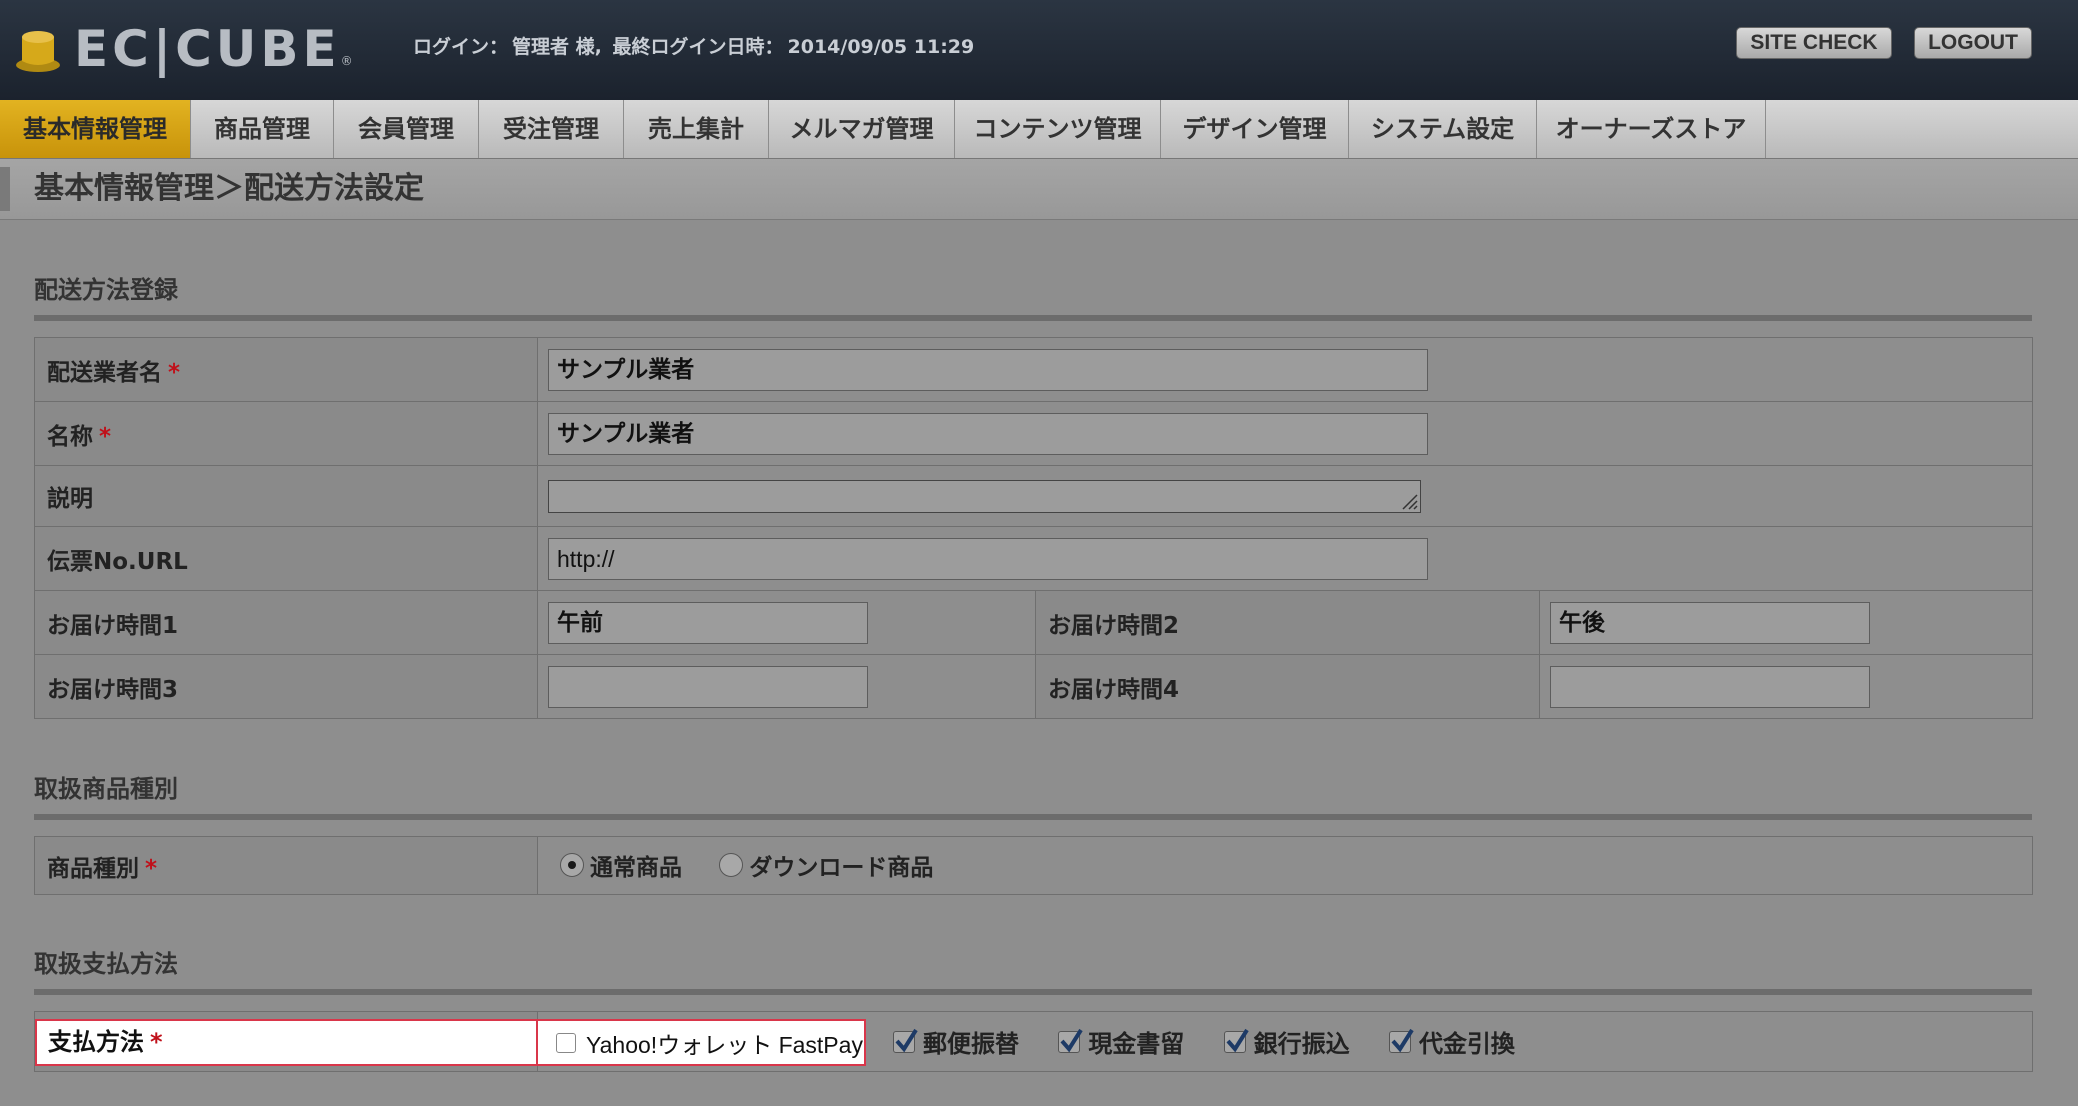  Describe the element at coordinates (724, 1044) in the screenshot. I see `yahoo-label: Yahoo!ウォレット FastPay` at that location.